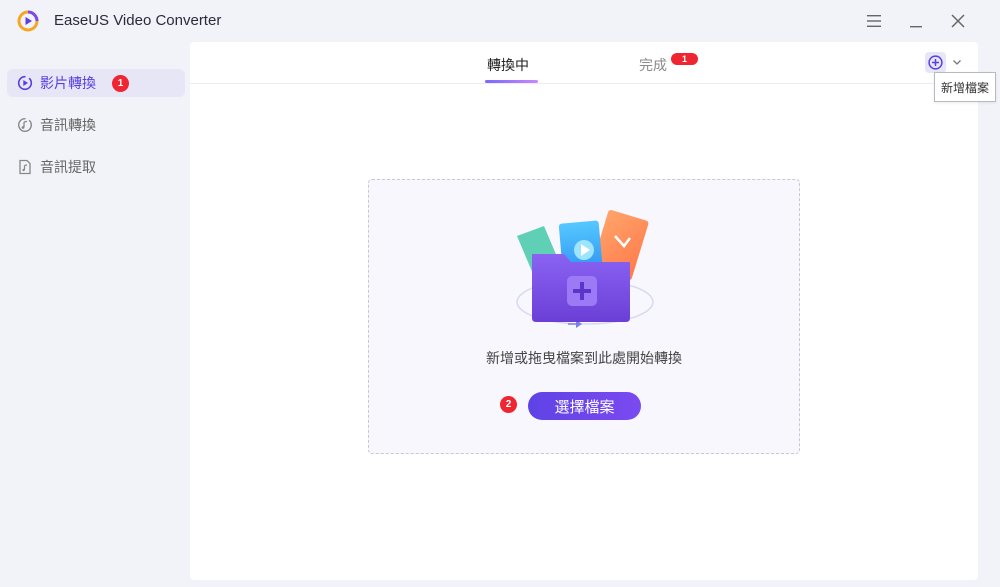  I want to click on add-file-button, so click(935, 62).